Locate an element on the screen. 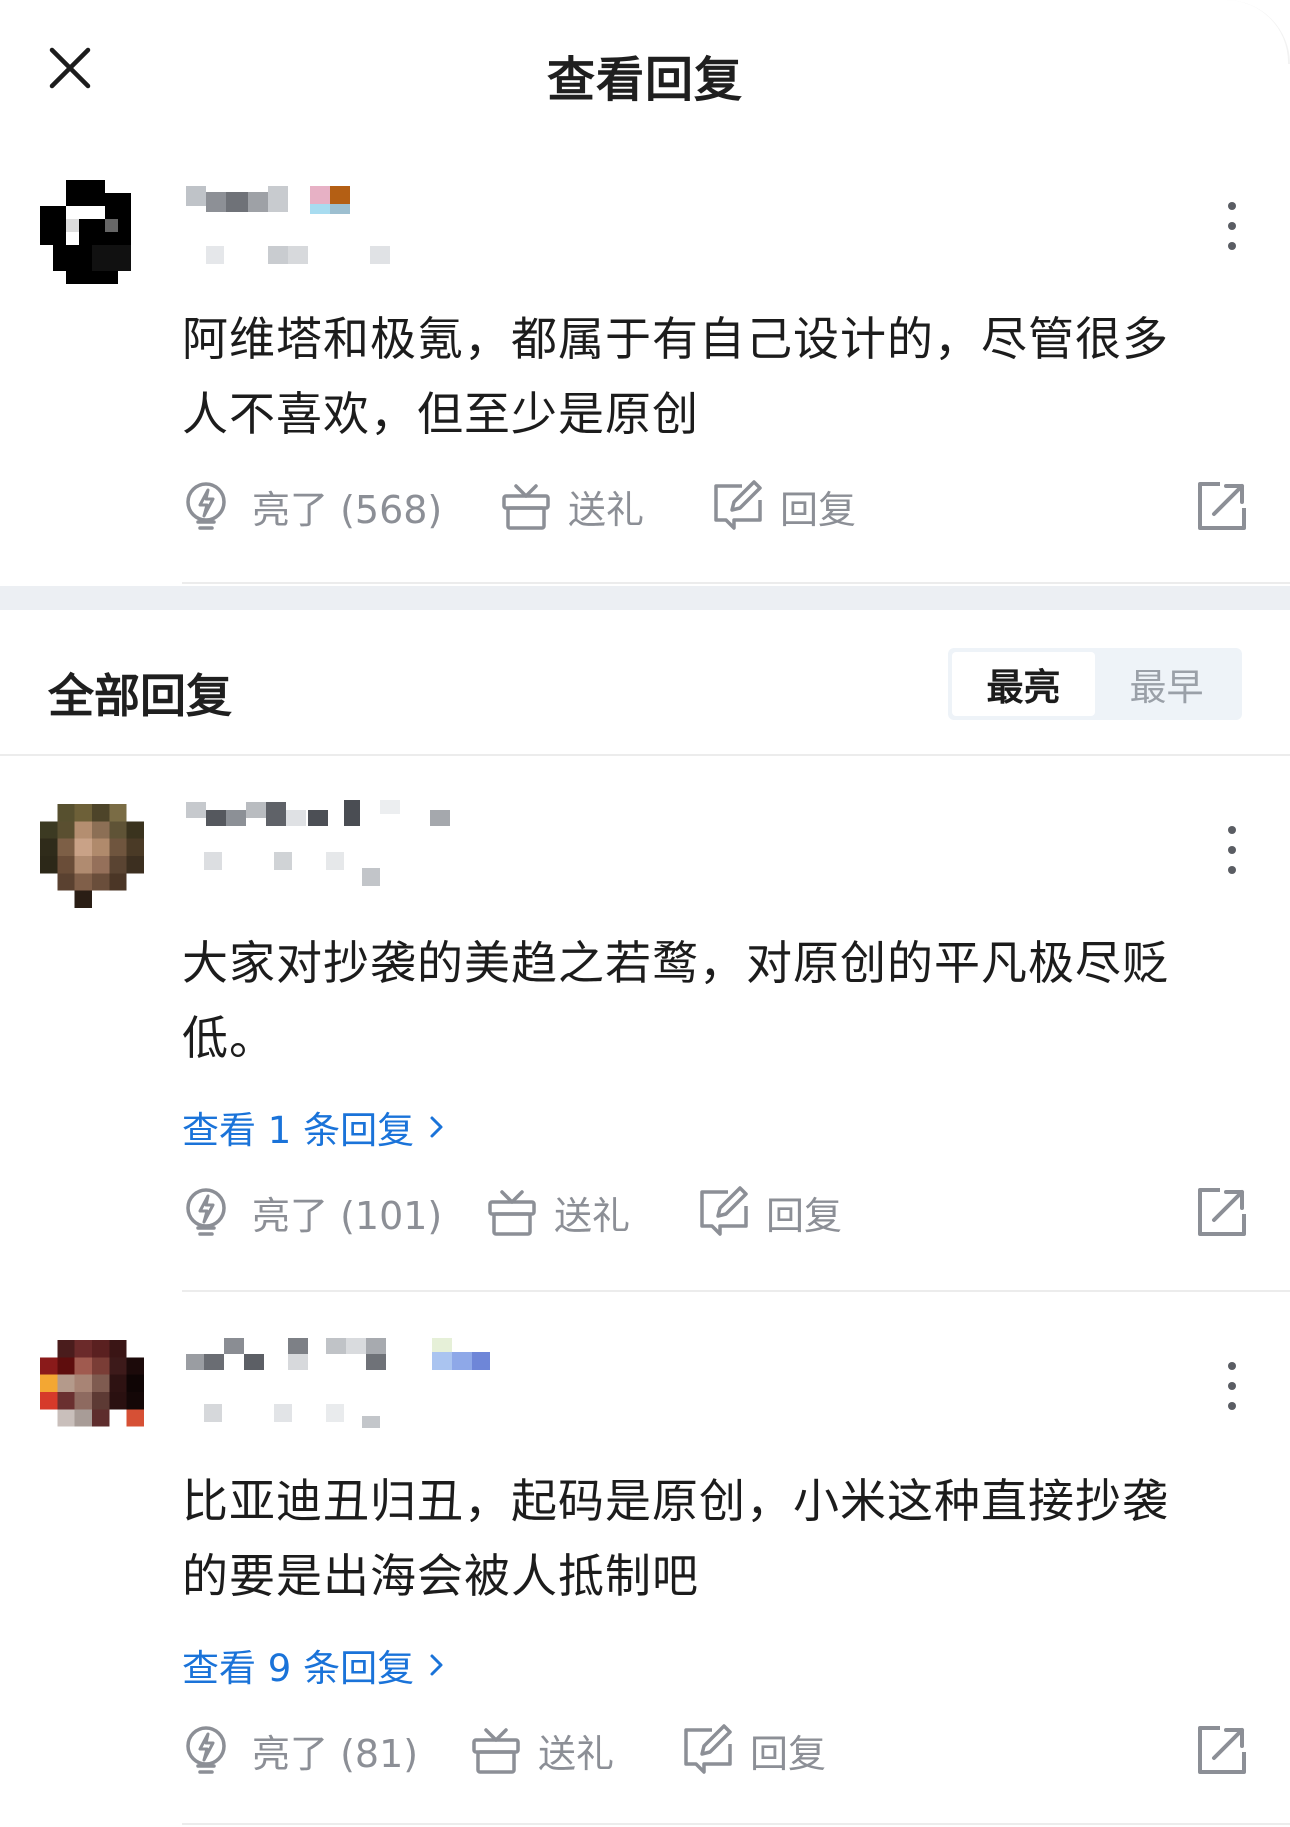 This screenshot has width=1290, height=1827. sort-tab-early: 最早 is located at coordinates (1166, 684).